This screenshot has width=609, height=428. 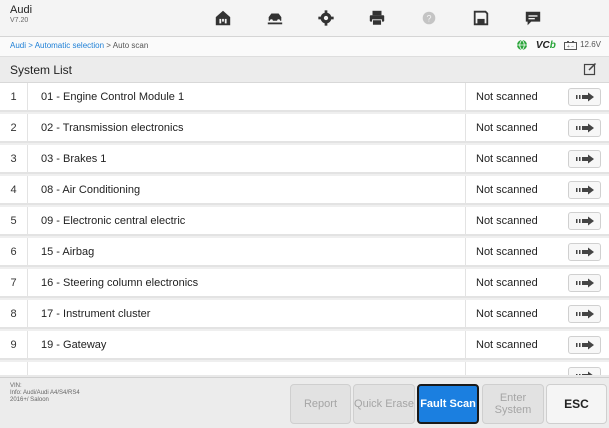 I want to click on help-icon: ?, so click(x=429, y=18).